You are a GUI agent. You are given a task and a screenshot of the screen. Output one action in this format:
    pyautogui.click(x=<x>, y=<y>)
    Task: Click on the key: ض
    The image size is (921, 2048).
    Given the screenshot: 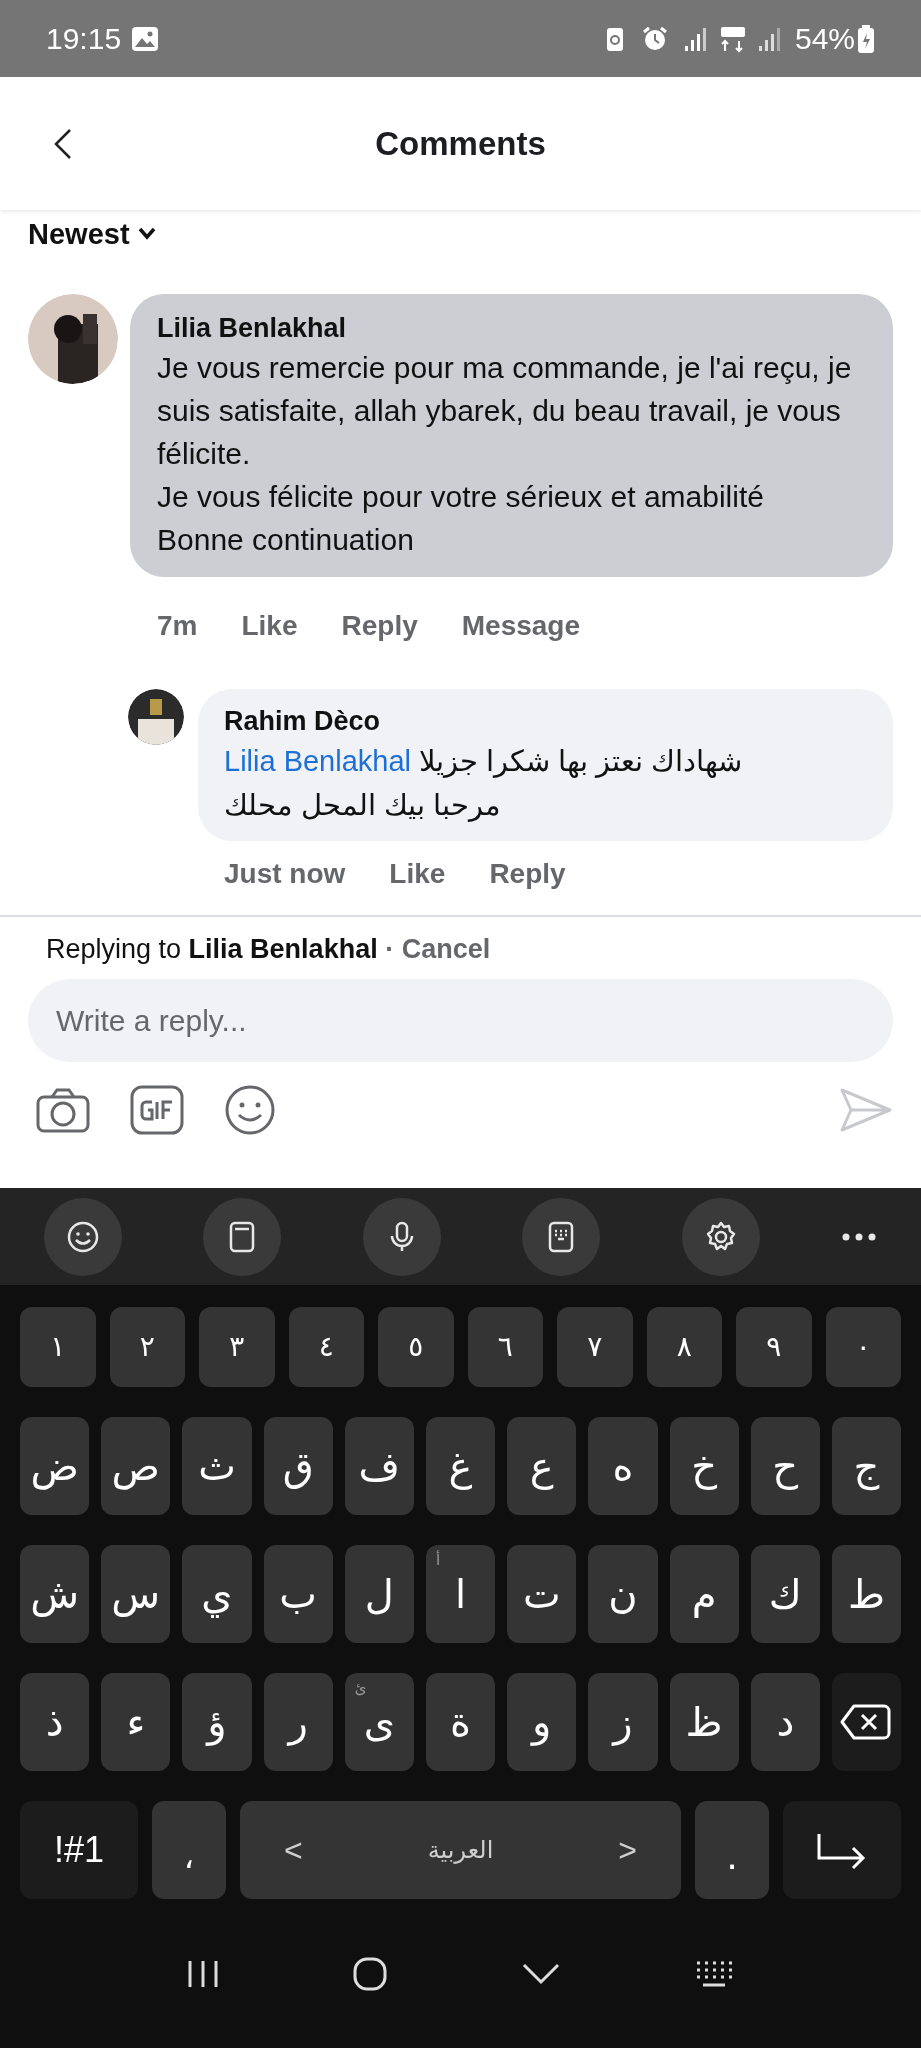 What is the action you would take?
    pyautogui.click(x=55, y=1466)
    